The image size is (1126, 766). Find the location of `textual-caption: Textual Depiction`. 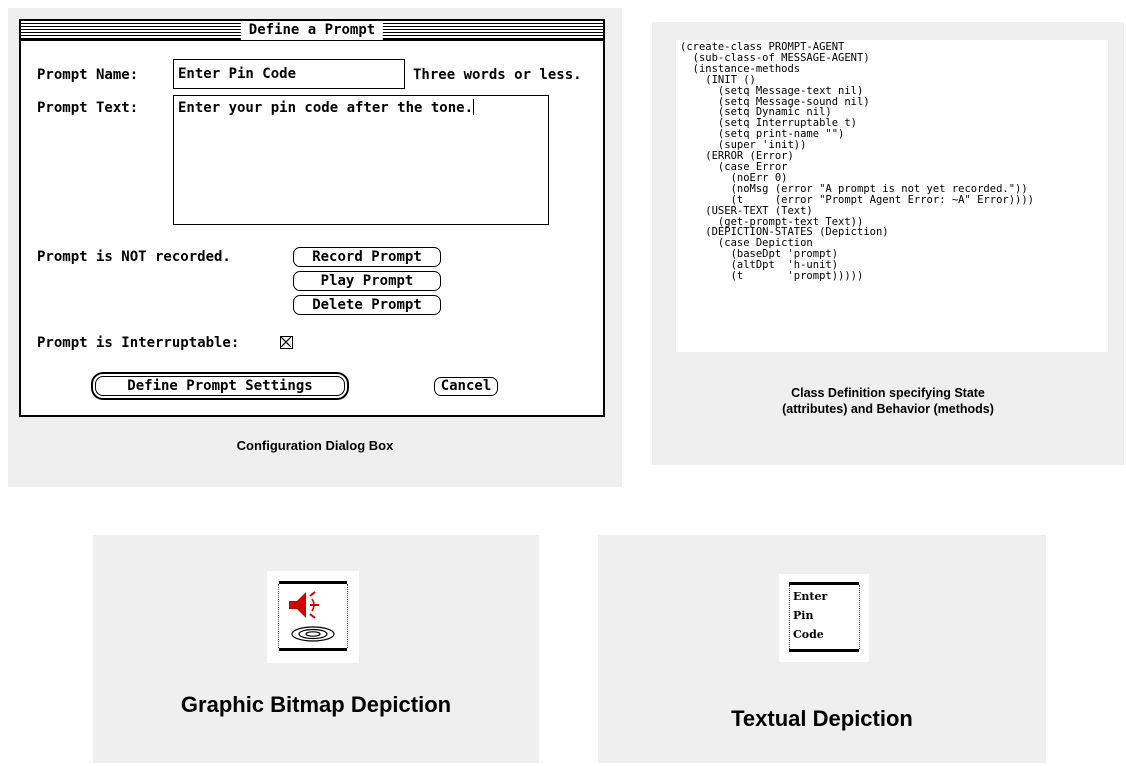

textual-caption: Textual Depiction is located at coordinates (822, 718).